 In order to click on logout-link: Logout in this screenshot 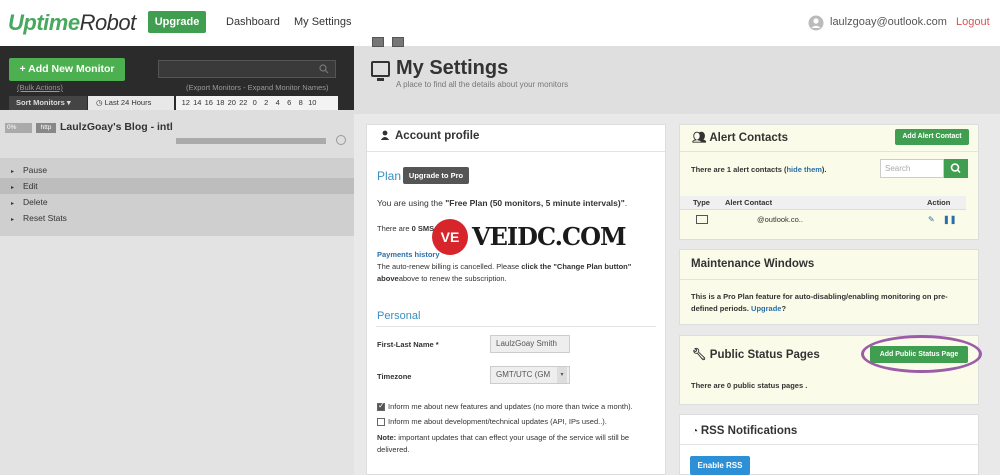, I will do `click(973, 22)`.